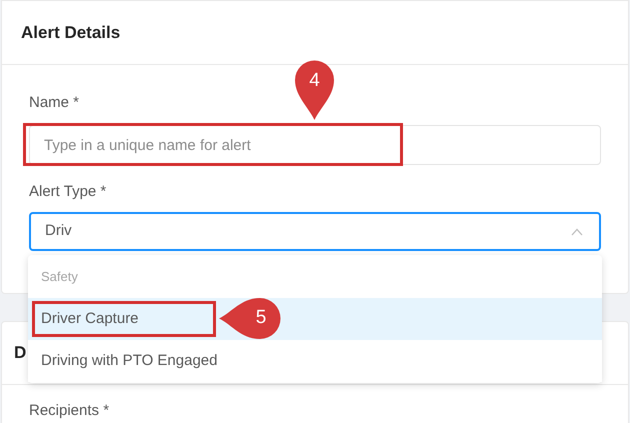  I want to click on name-input: Type in a unique name for alert, so click(315, 145).